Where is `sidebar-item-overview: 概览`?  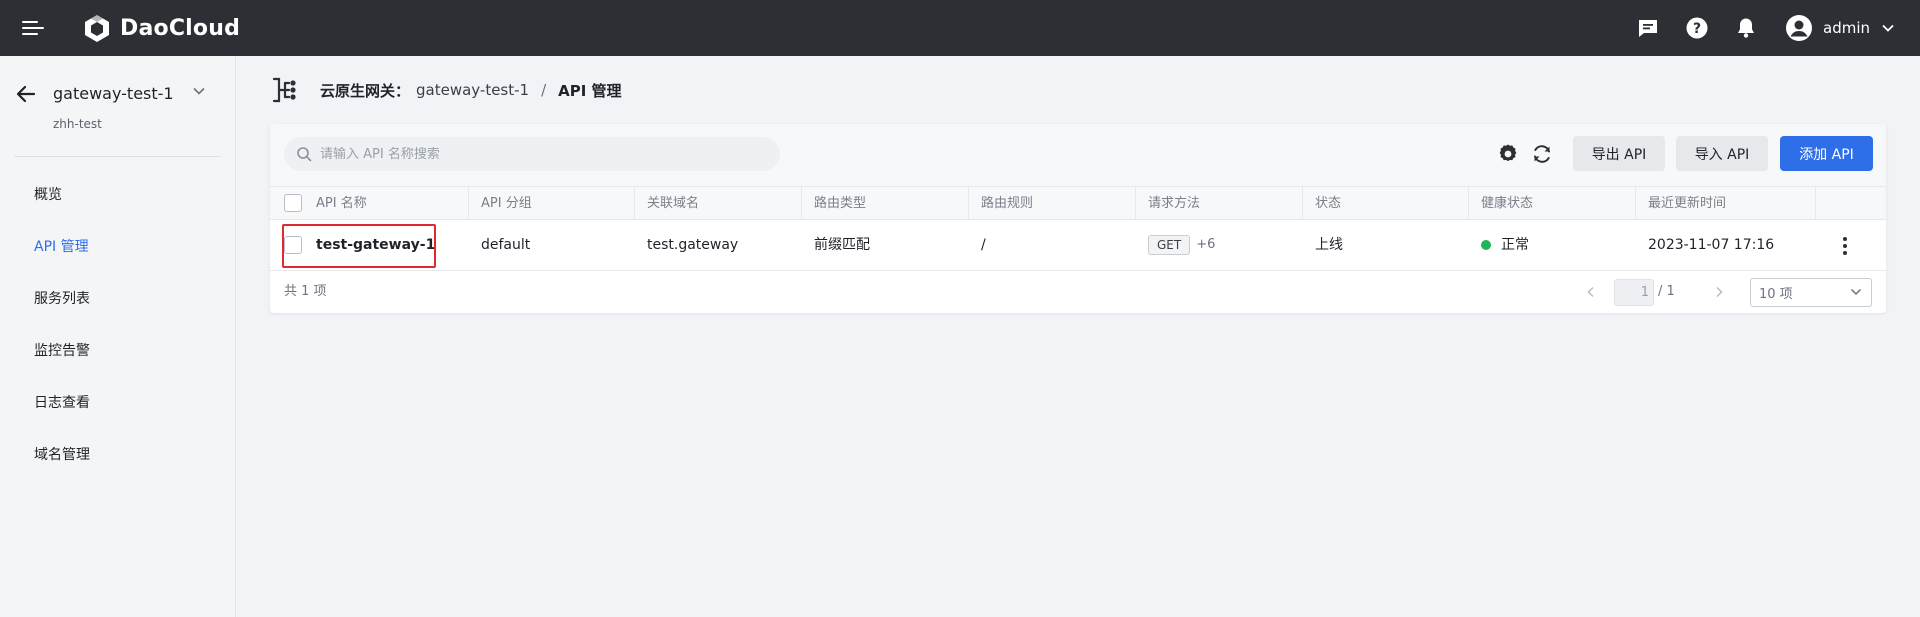
sidebar-item-overview: 概览 is located at coordinates (118, 194).